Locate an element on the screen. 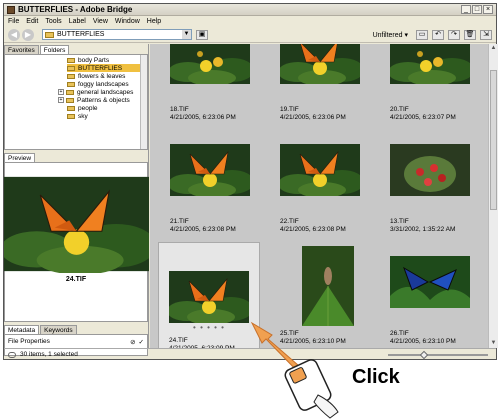 The width and height of the screenshot is (500, 420). callout-overlay is located at coordinates (294, 370).